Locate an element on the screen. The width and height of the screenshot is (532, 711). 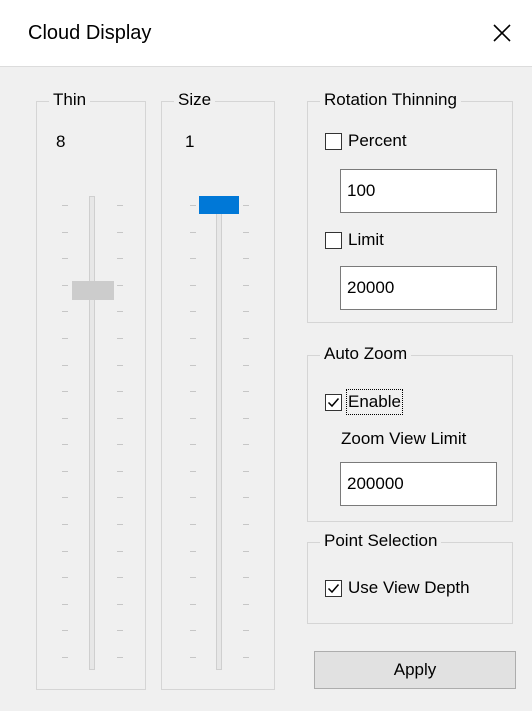
size-slider-track is located at coordinates (219, 433).